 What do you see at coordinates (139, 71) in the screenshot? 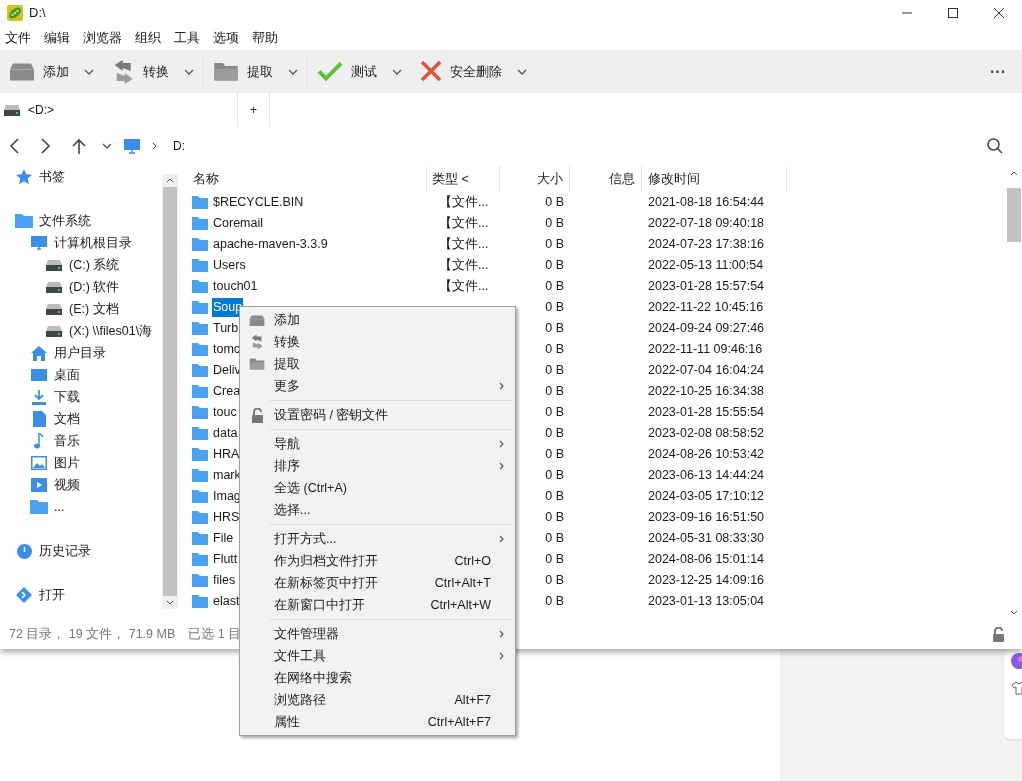
I see `toolbar-button: 转换` at bounding box center [139, 71].